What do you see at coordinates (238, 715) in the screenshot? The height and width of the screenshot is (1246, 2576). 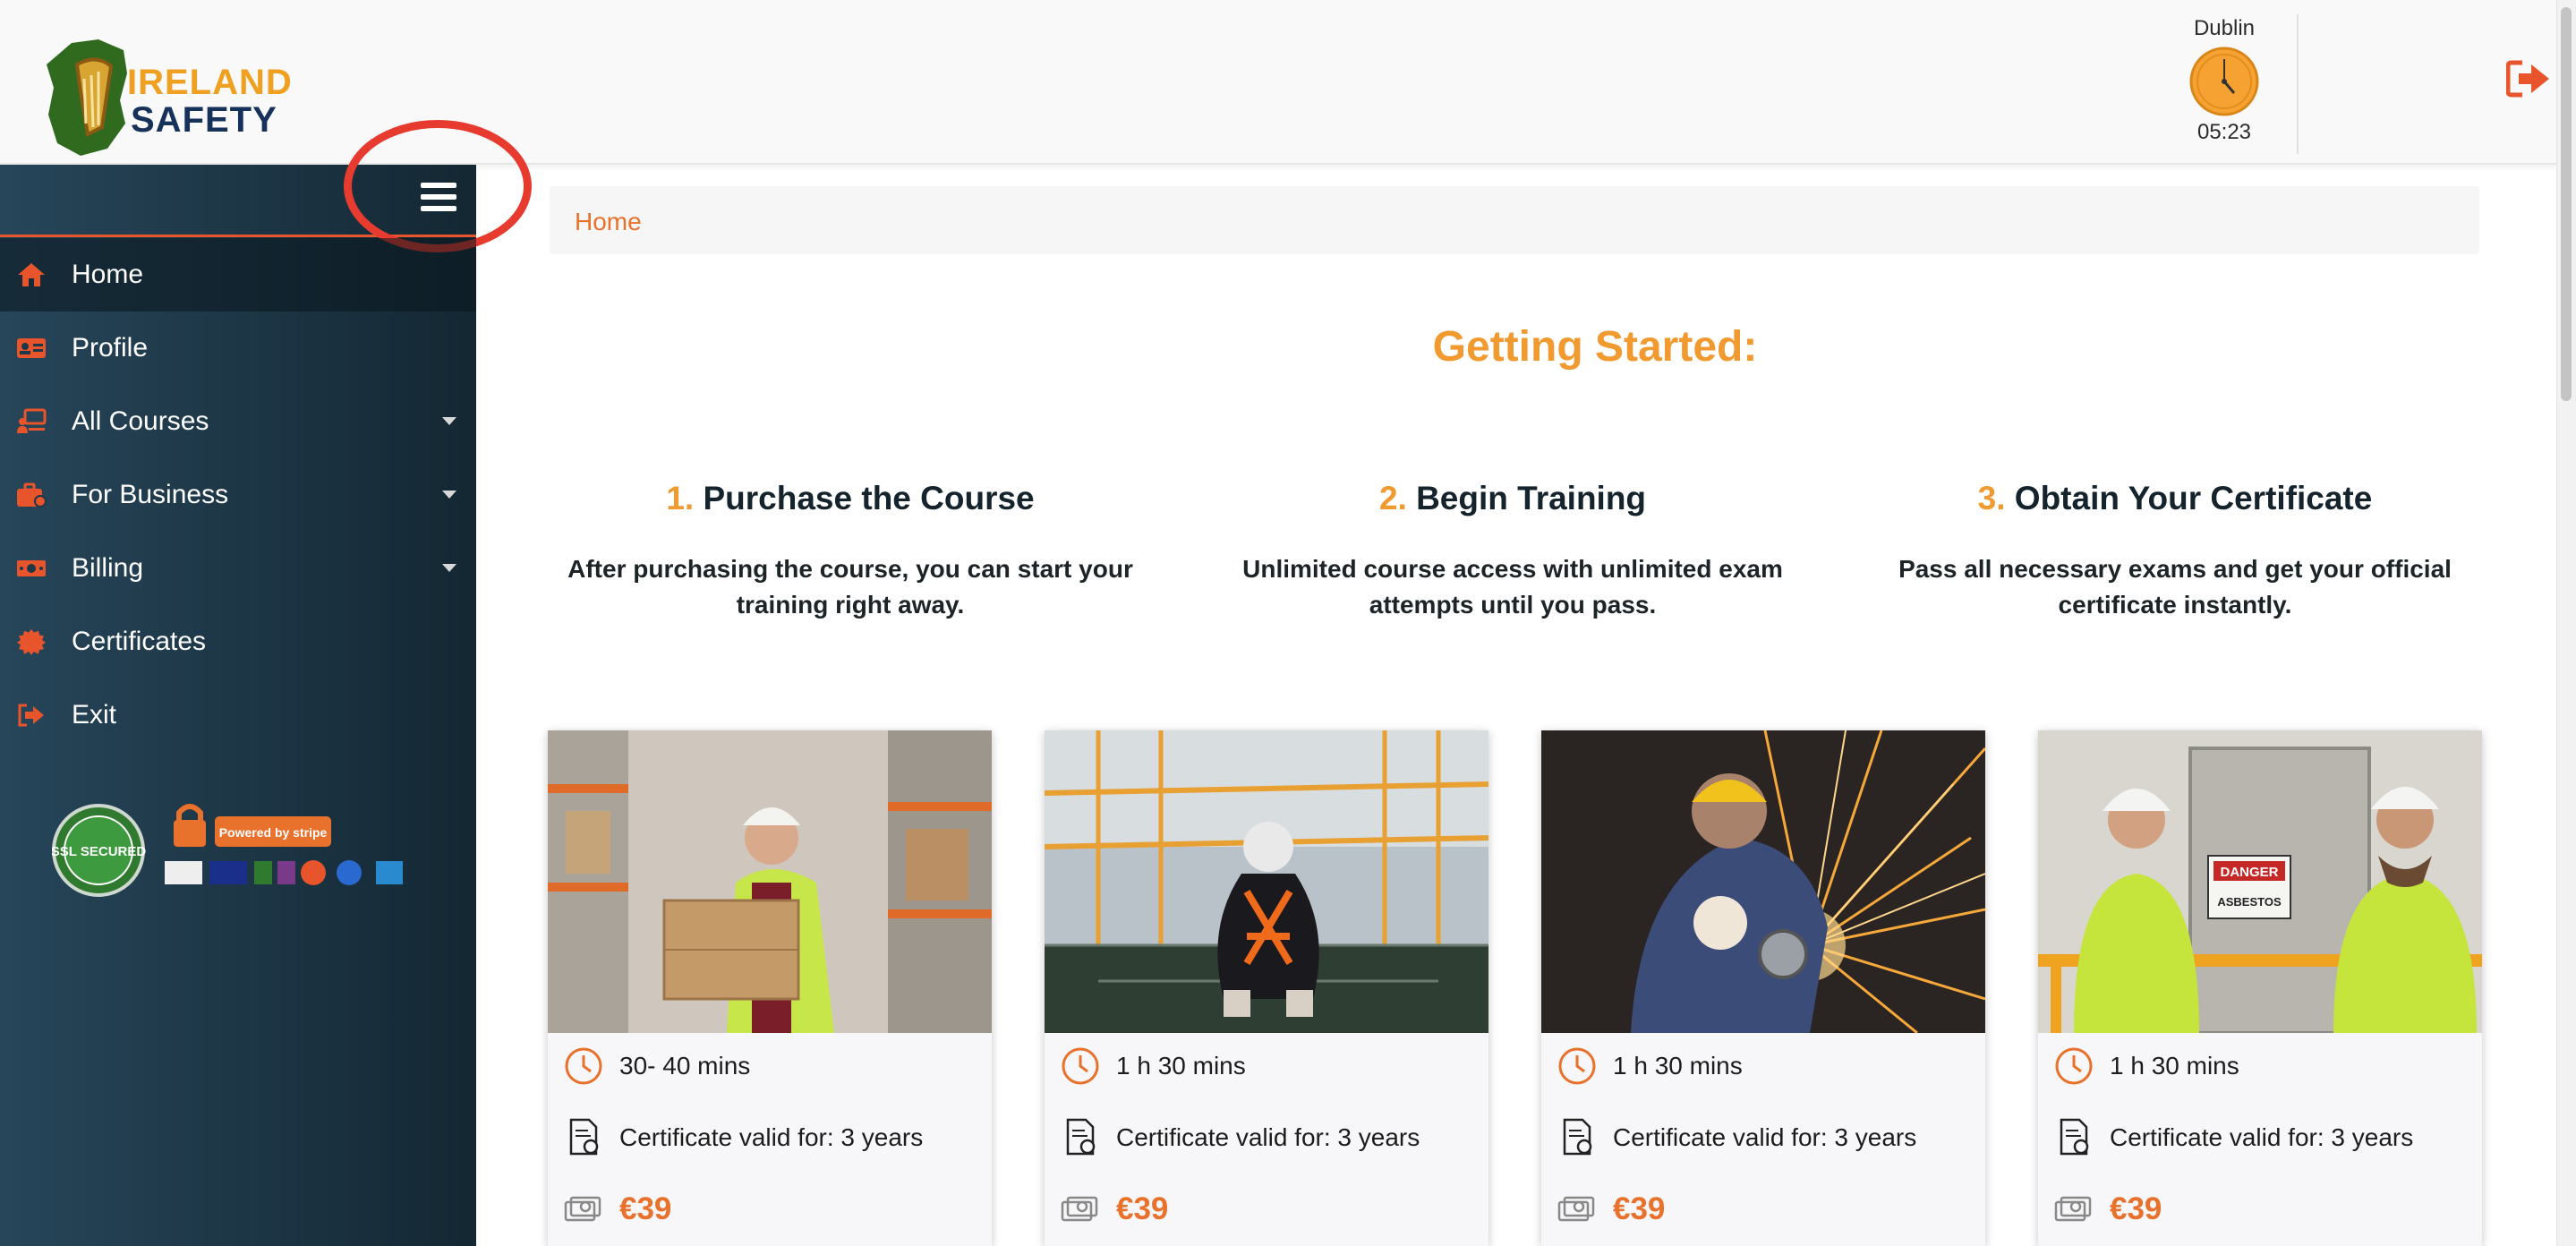 I see `sidebar-item-exit: Exit` at bounding box center [238, 715].